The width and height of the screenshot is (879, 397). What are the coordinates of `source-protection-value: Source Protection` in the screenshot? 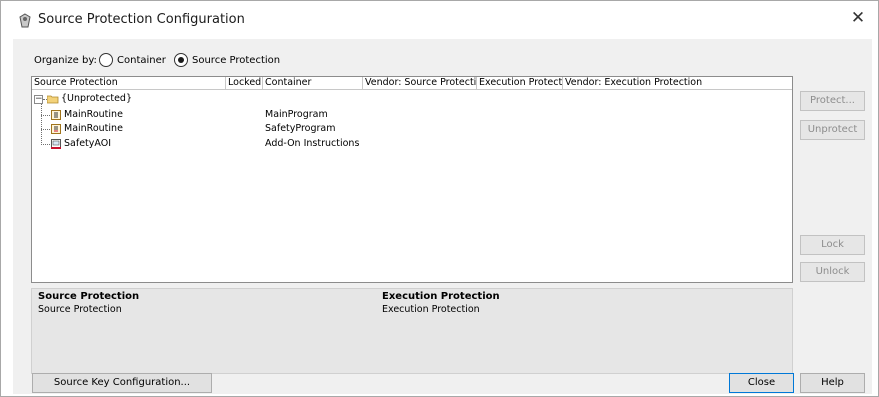 It's located at (80, 309).